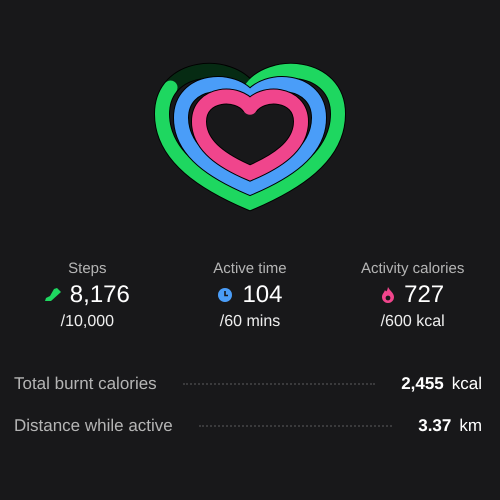 This screenshot has width=500, height=500. Describe the element at coordinates (250, 322) in the screenshot. I see `stat-goal: /60 mins` at that location.